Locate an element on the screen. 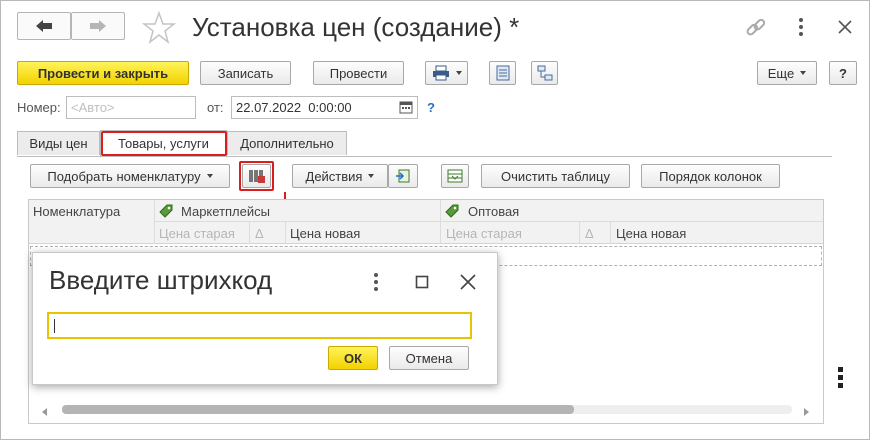  tabs-baseline is located at coordinates (424, 156).